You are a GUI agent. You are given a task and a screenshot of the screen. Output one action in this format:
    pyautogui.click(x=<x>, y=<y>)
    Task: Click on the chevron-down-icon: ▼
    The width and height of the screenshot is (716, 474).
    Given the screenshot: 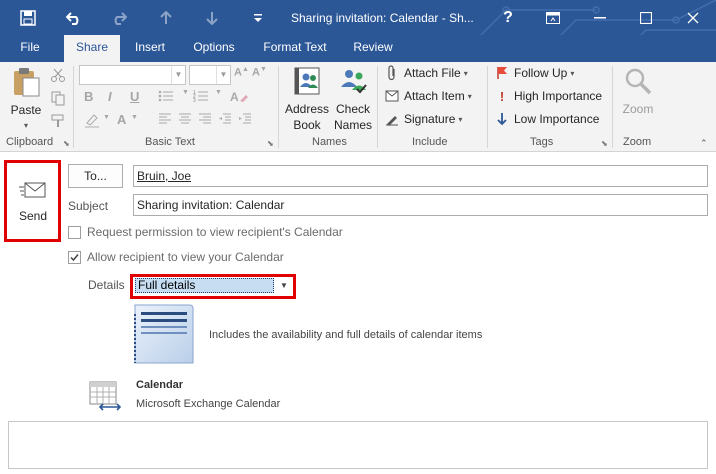 What is the action you would take?
    pyautogui.click(x=178, y=75)
    